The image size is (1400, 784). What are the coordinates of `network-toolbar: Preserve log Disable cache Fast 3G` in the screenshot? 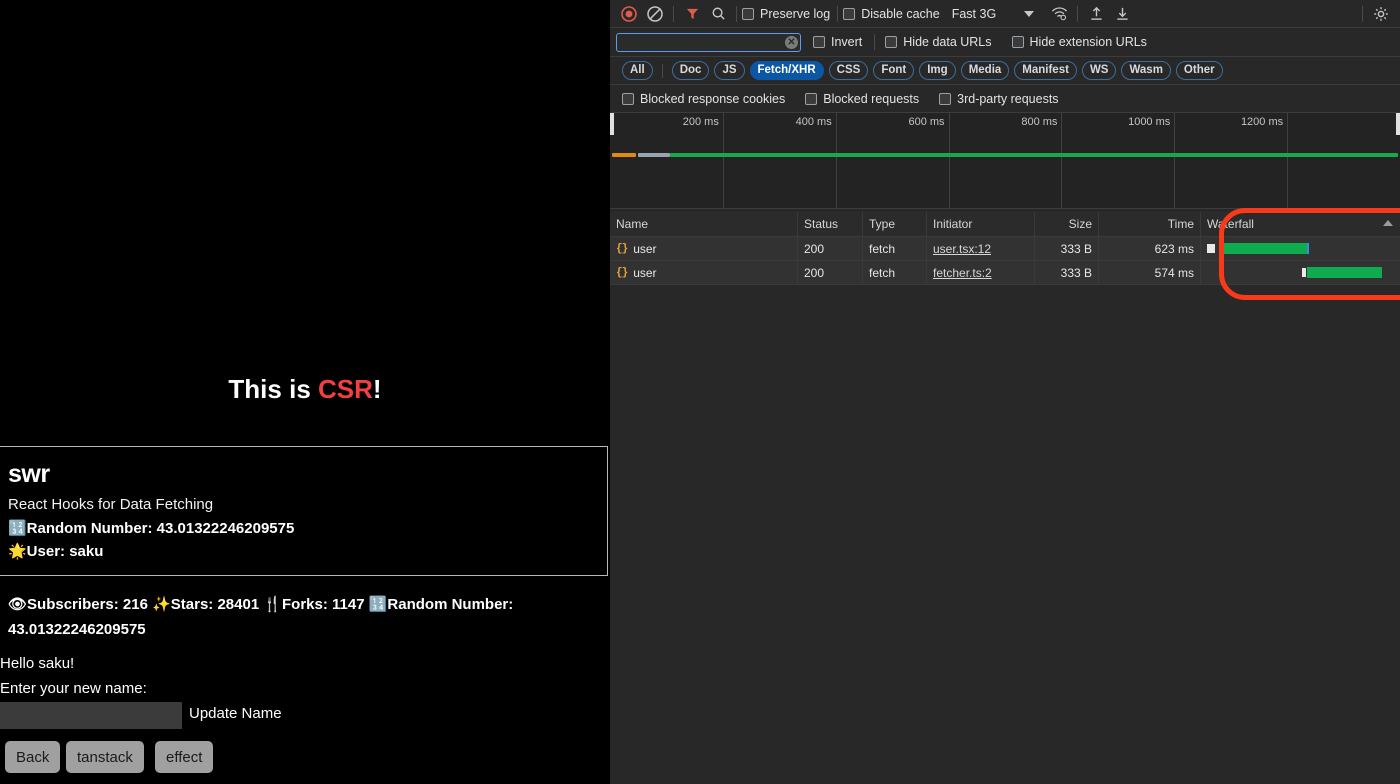 It's located at (1005, 14).